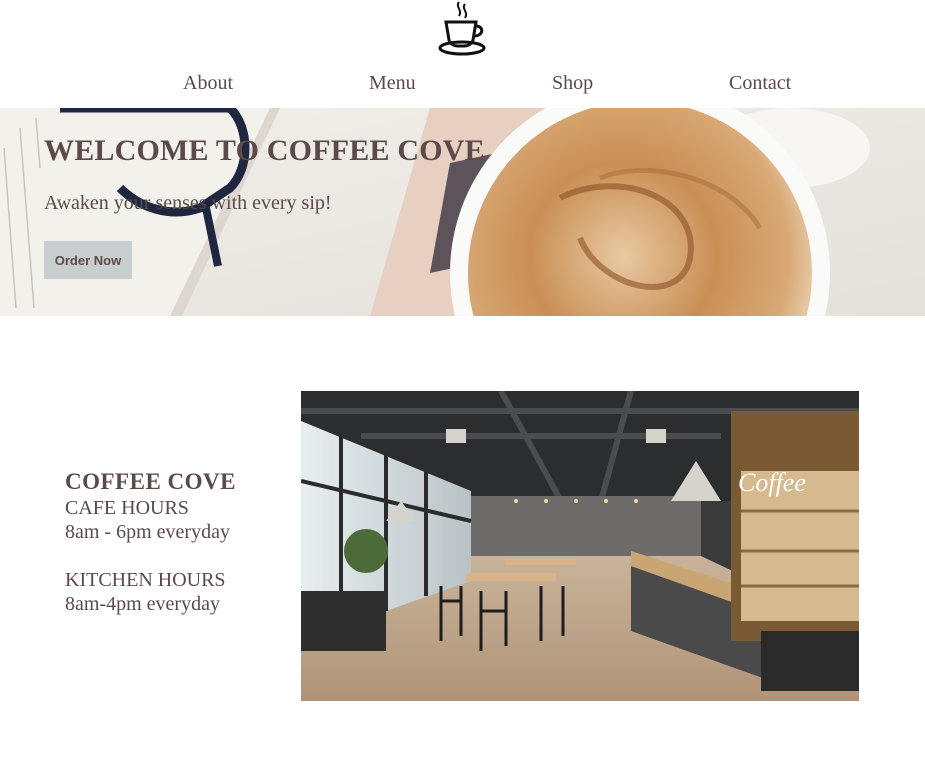 Image resolution: width=925 pixels, height=762 pixels. What do you see at coordinates (462, 29) in the screenshot?
I see `coffee-cup-icon` at bounding box center [462, 29].